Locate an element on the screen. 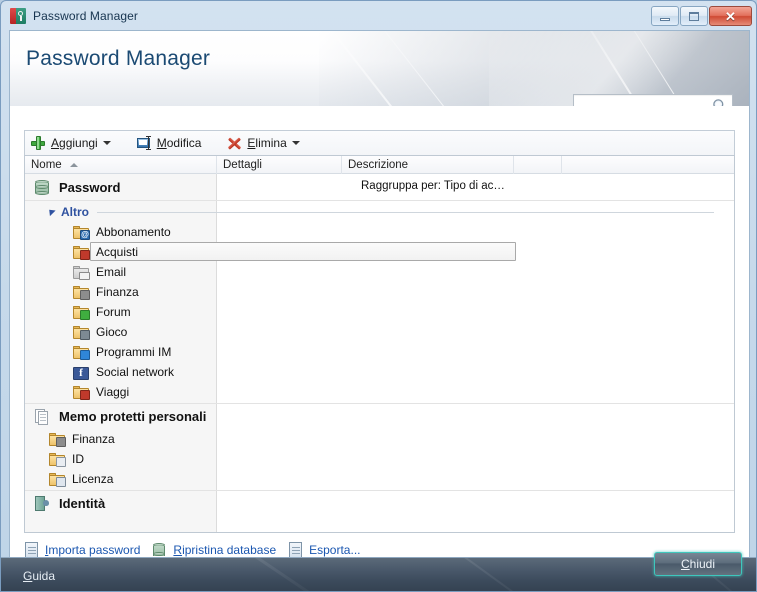 Image resolution: width=757 pixels, height=592 pixels. maximize-icon is located at coordinates (694, 16).